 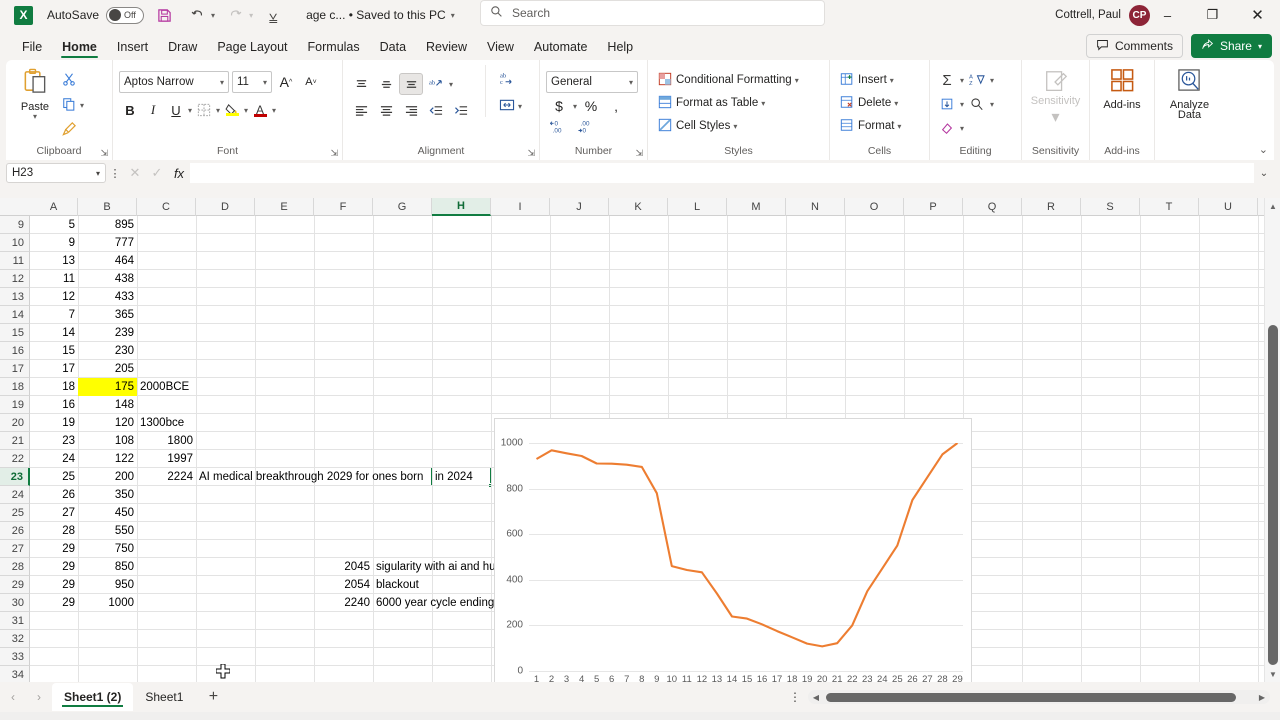 What do you see at coordinates (591, 106) in the screenshot?
I see `percent-format-button: %` at bounding box center [591, 106].